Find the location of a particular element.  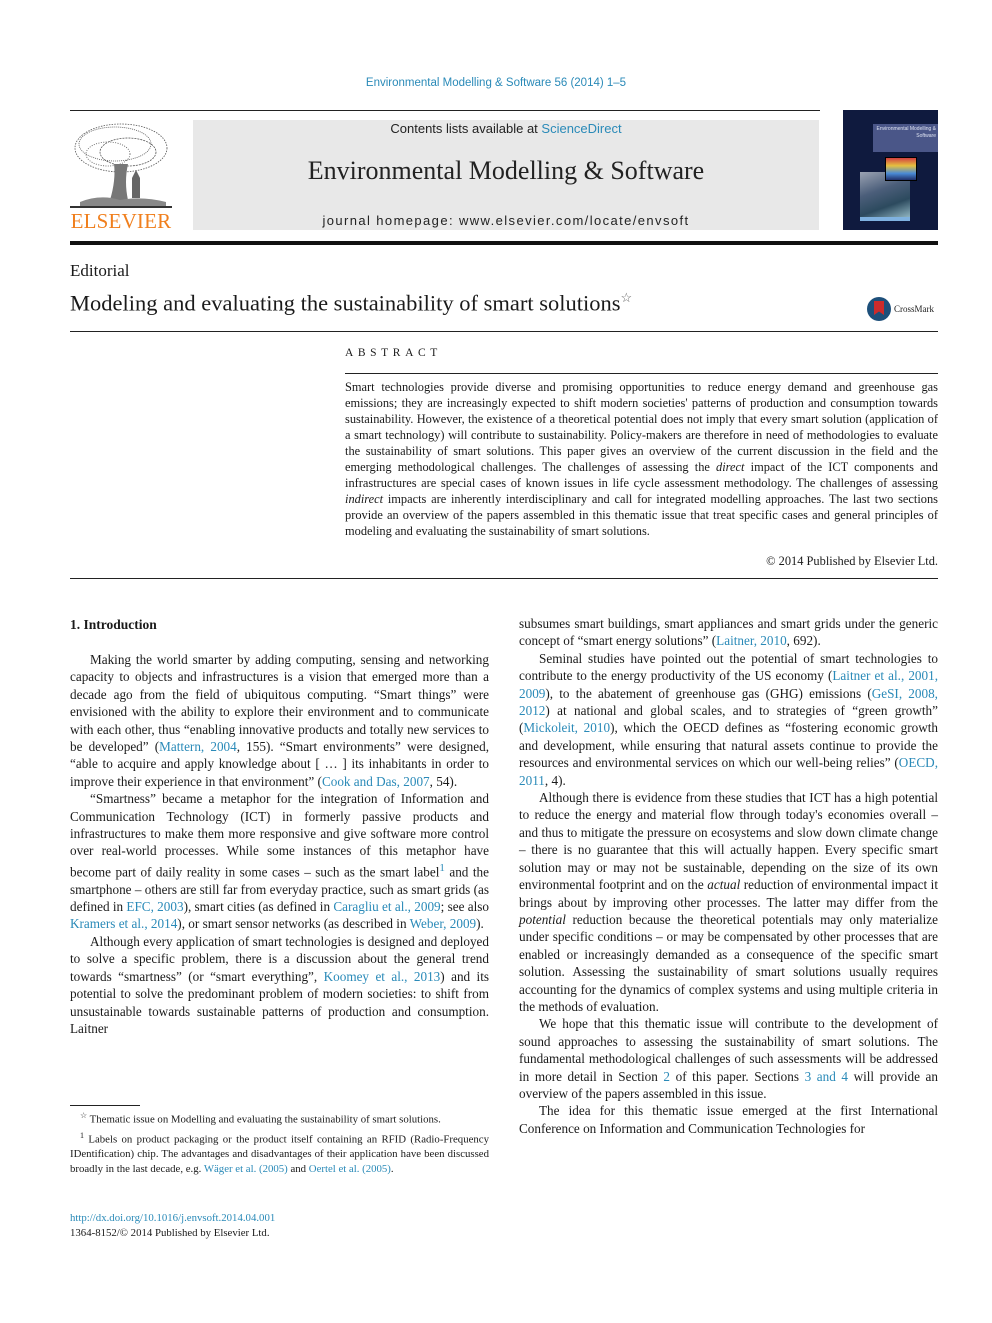

citation-link: Caragliu et al., 2009 is located at coordinates (386, 906).